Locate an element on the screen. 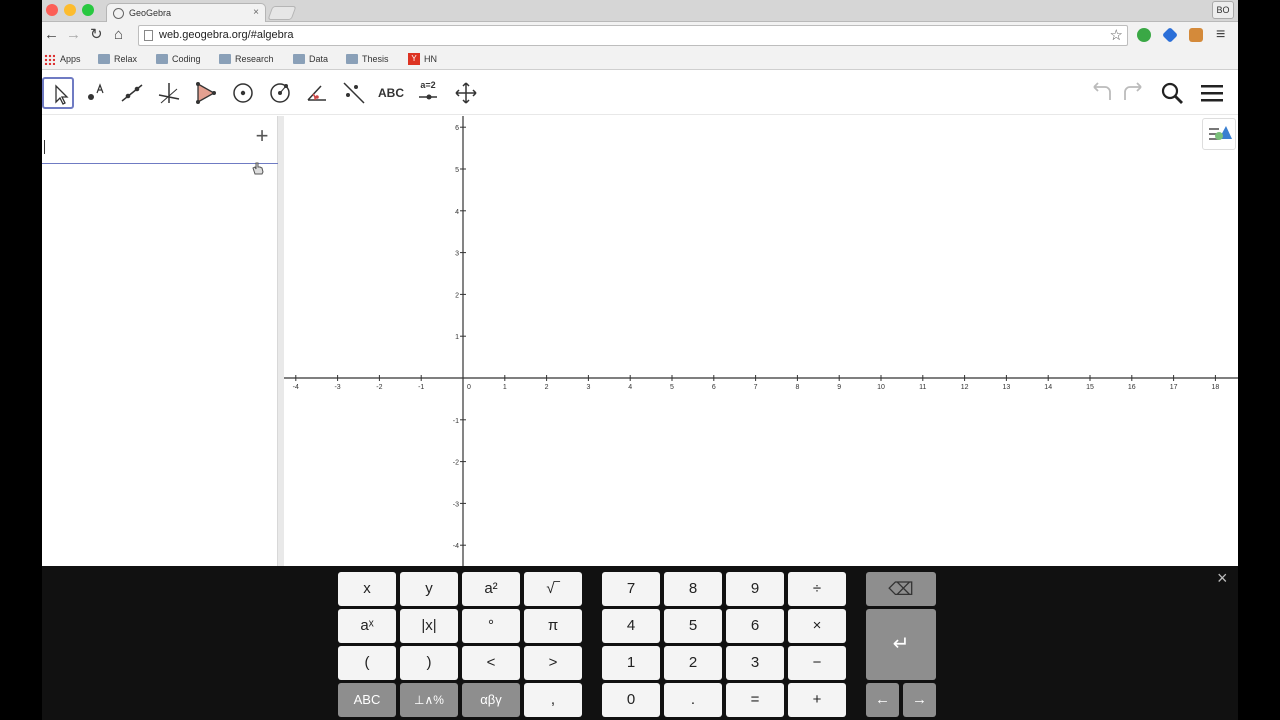 The height and width of the screenshot is (720, 1280). key-greek-mode: αβγ is located at coordinates (491, 700).